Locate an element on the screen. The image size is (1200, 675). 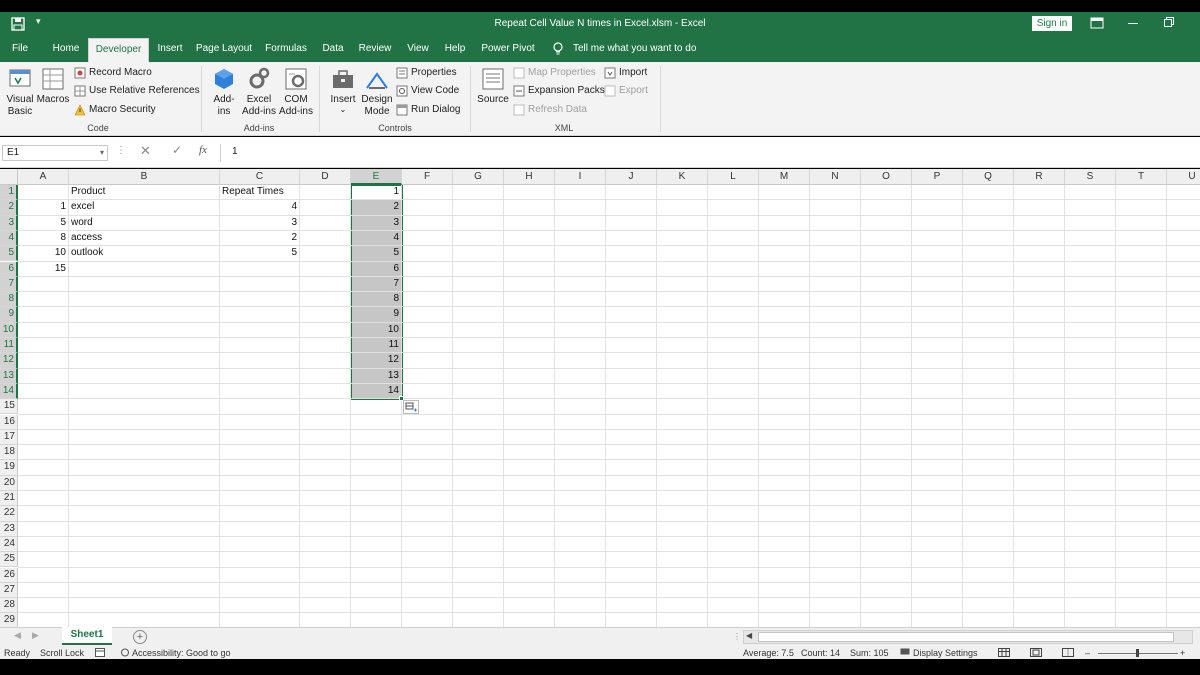
tab-review: Review is located at coordinates (375, 49).